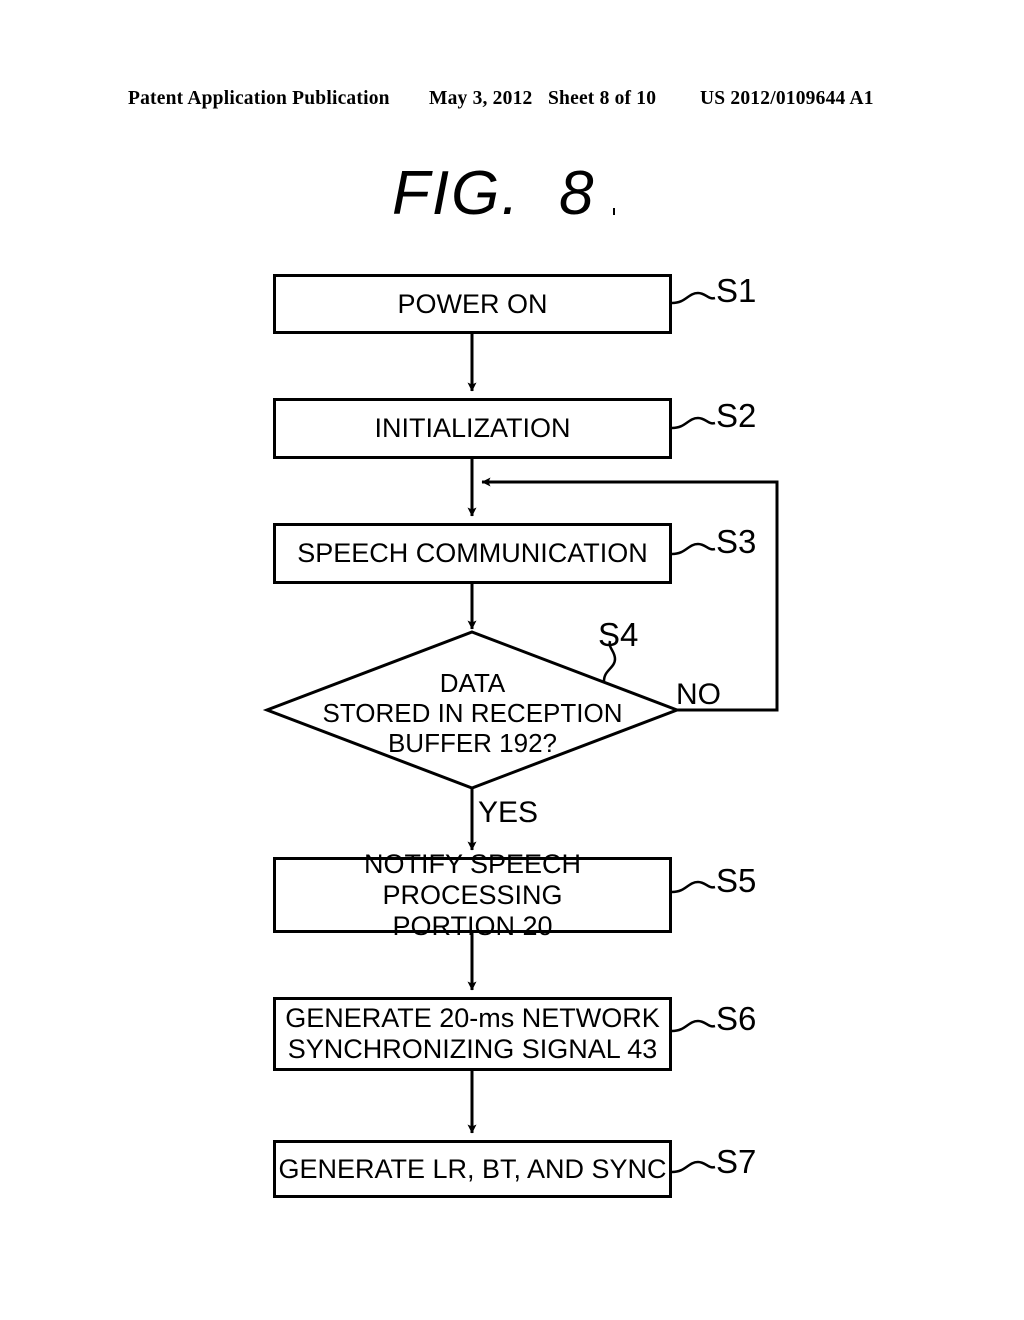 The height and width of the screenshot is (1320, 1024). I want to click on process-box-label: POWER ON, so click(472, 303).